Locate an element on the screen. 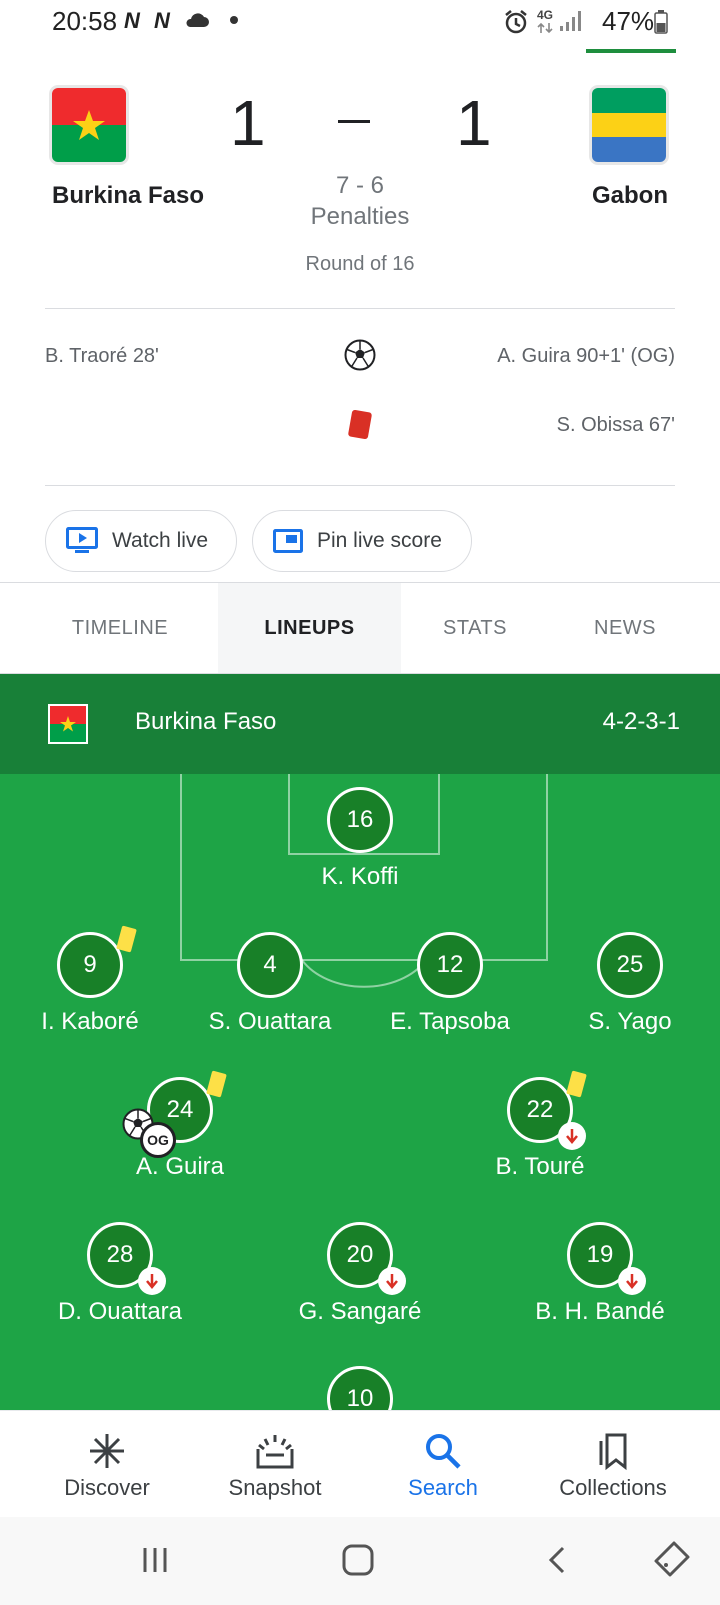 Image resolution: width=720 pixels, height=1605 pixels. collections-icon is located at coordinates (613, 1452).